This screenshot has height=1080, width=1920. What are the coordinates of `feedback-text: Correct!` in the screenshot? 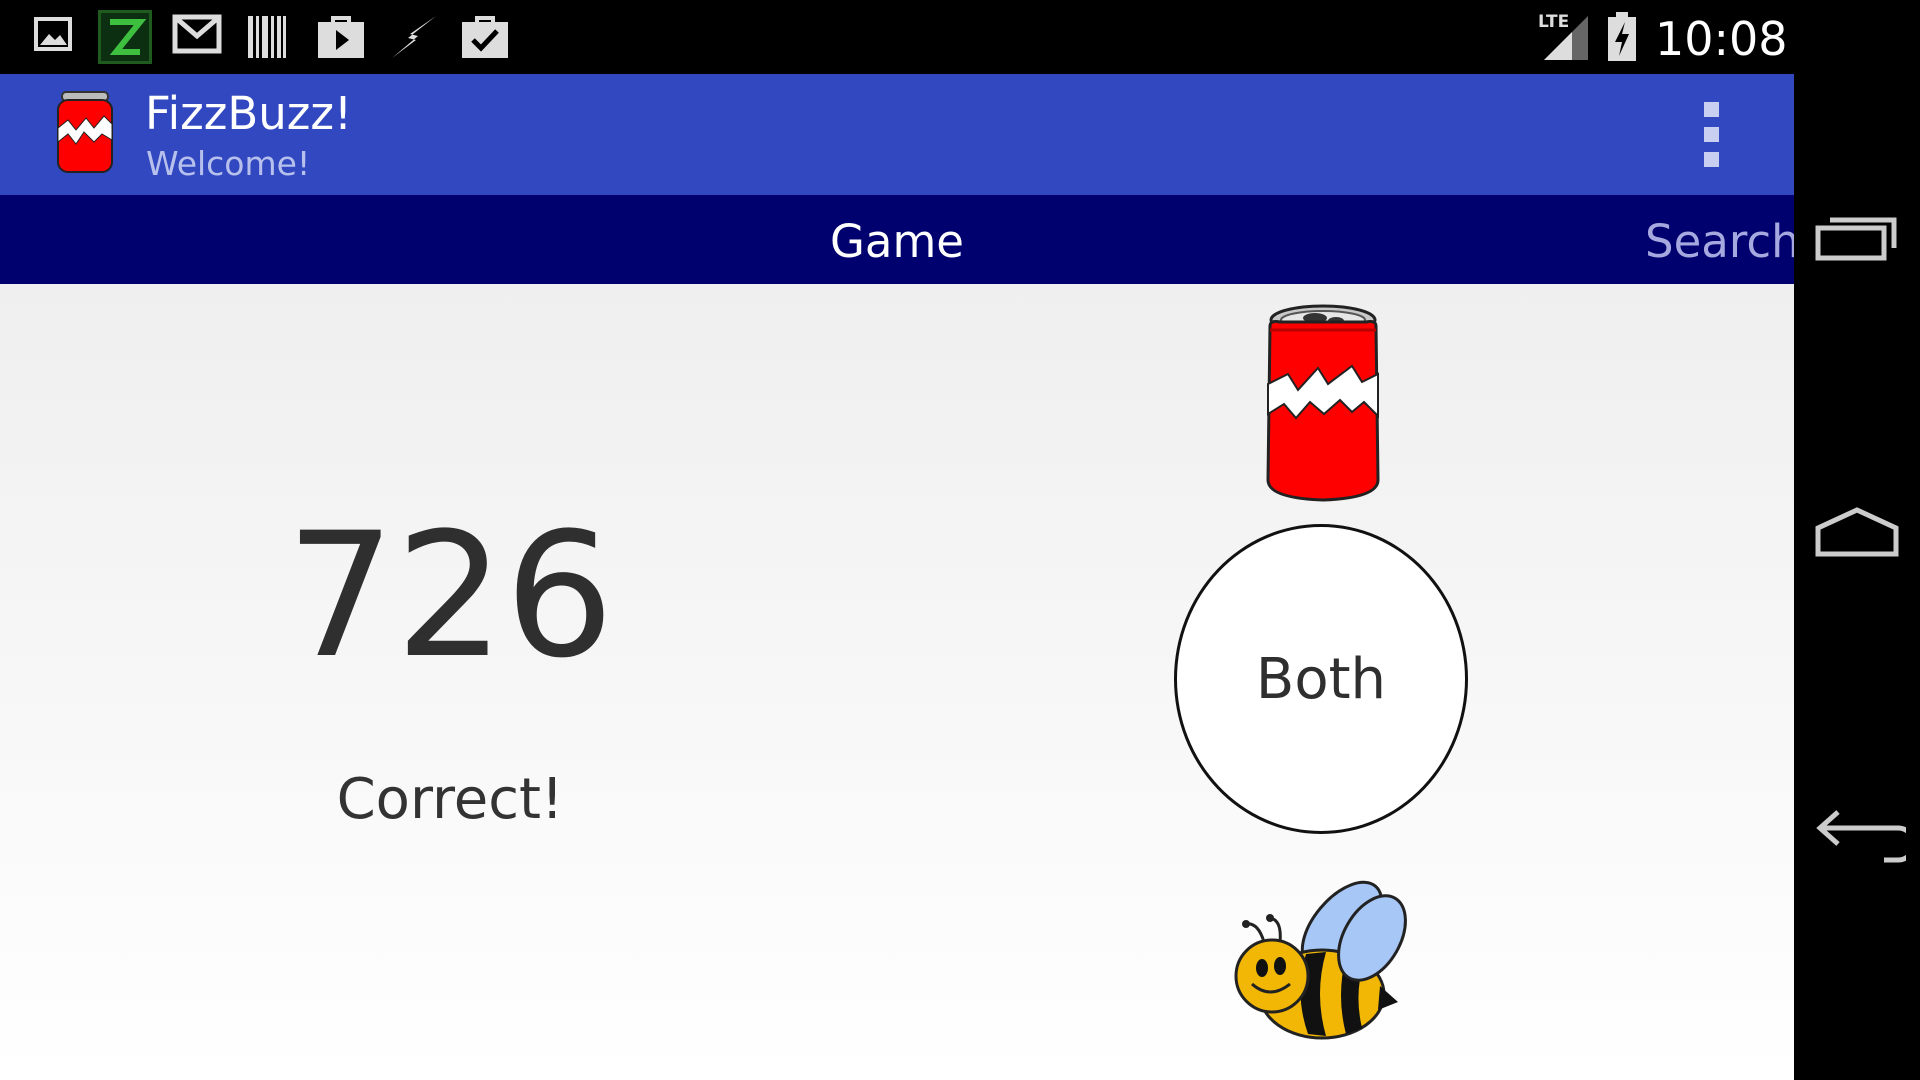 It's located at (450, 799).